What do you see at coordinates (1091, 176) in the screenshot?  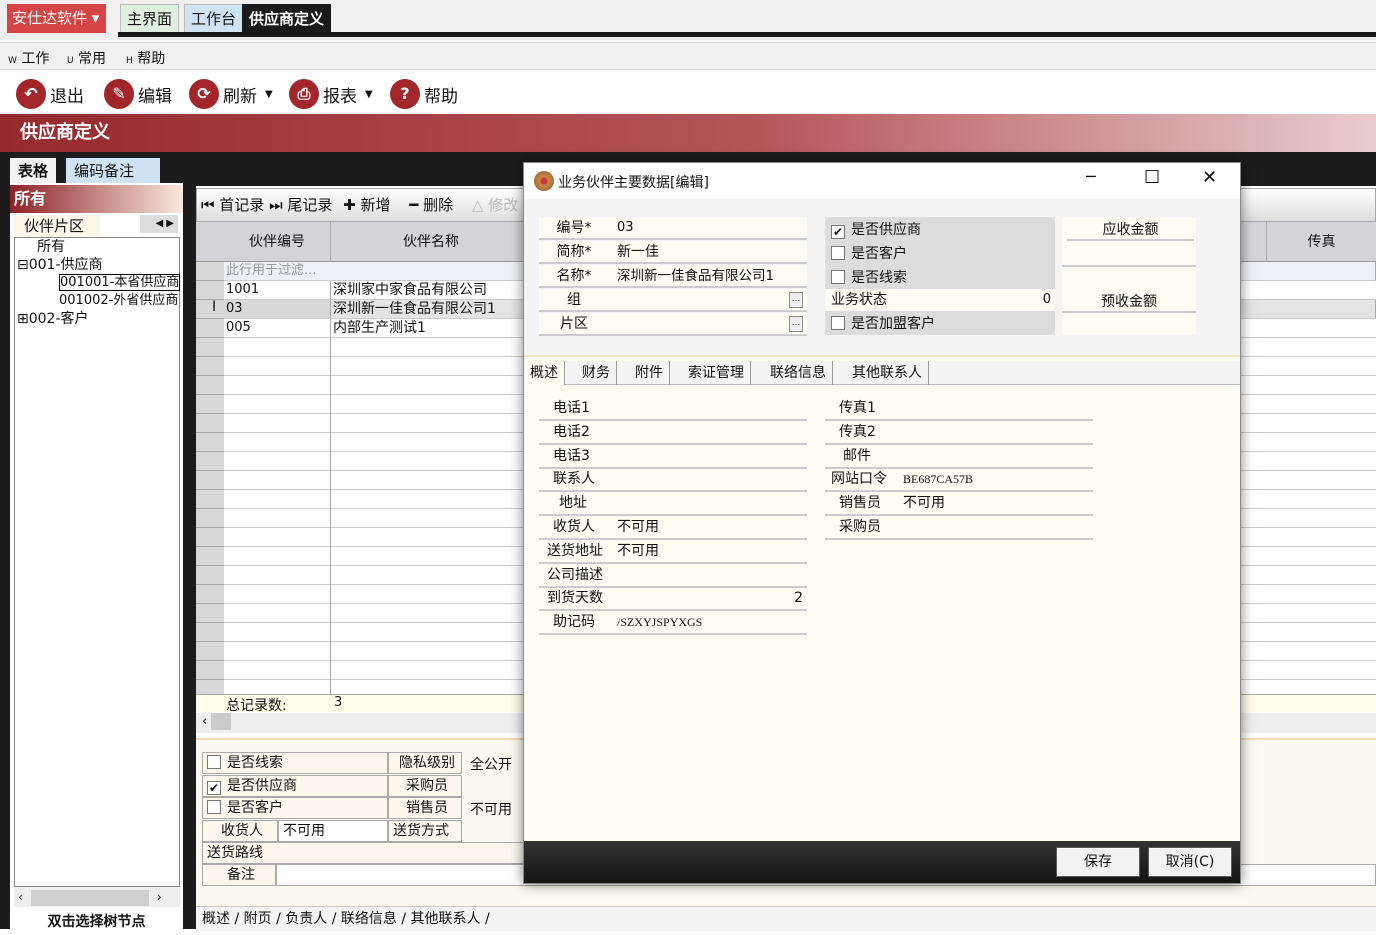 I see `minimize-button: ─` at bounding box center [1091, 176].